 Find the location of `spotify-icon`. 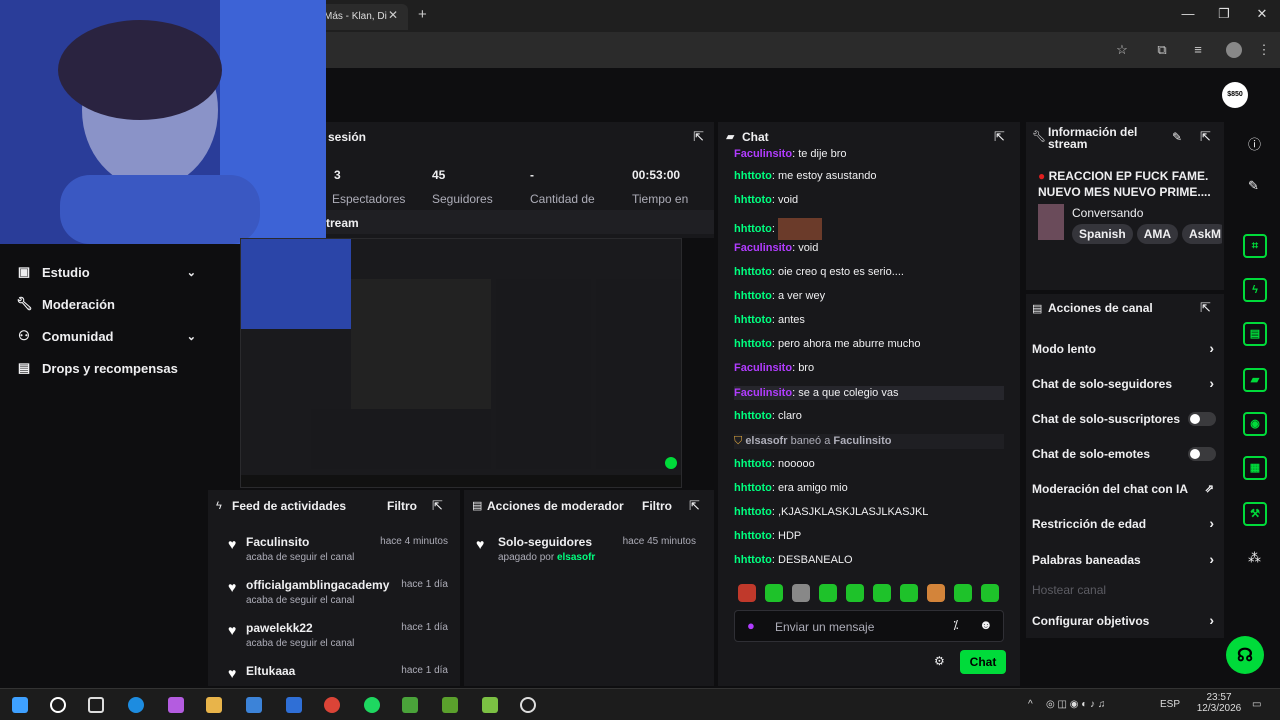

spotify-icon is located at coordinates (372, 705).